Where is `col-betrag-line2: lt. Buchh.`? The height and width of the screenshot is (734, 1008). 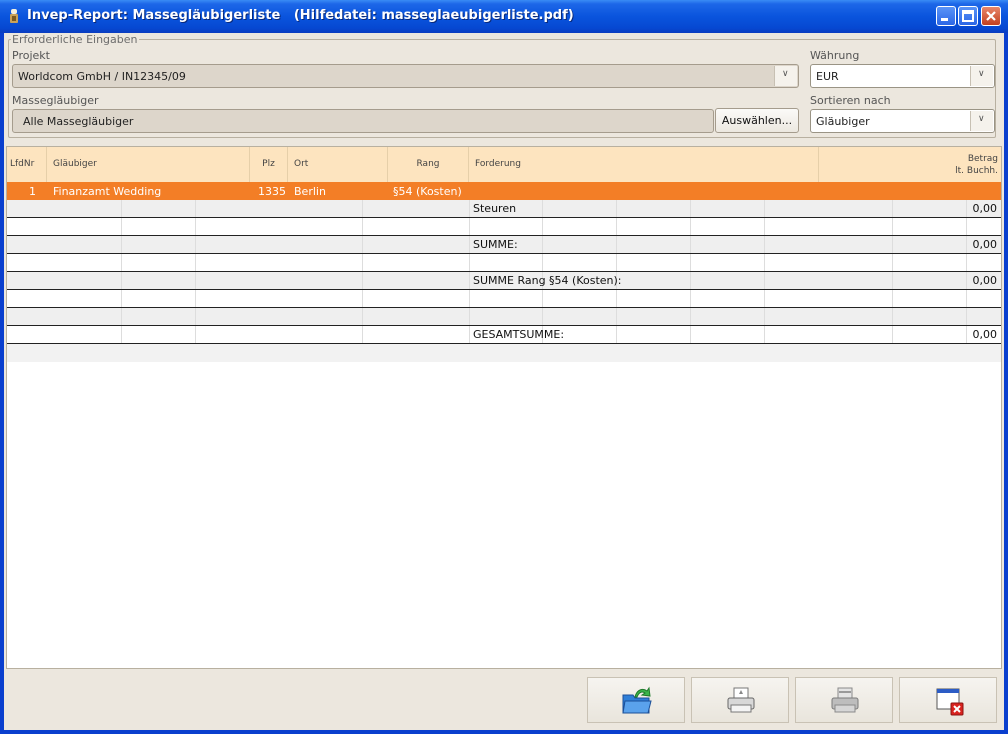 col-betrag-line2: lt. Buchh. is located at coordinates (976, 171).